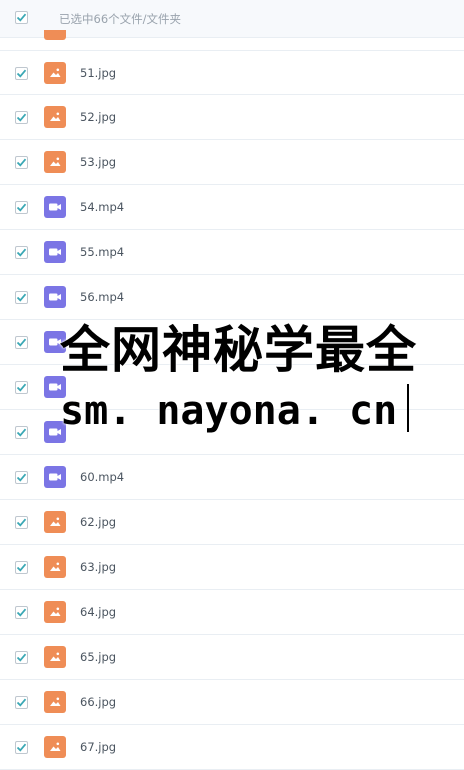  What do you see at coordinates (98, 747) in the screenshot?
I see `file-name: 67.jpg` at bounding box center [98, 747].